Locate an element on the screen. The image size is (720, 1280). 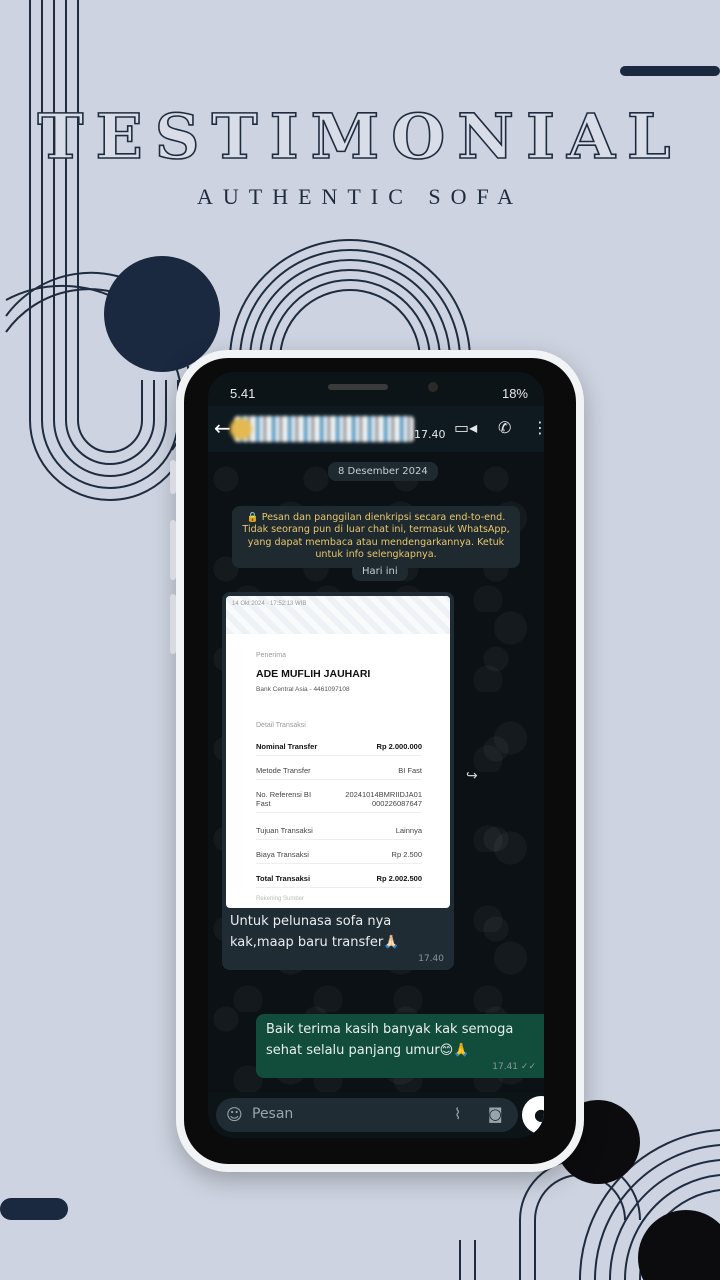
receipt-row: Metode Transfer BI Fast is located at coordinates (339, 773).